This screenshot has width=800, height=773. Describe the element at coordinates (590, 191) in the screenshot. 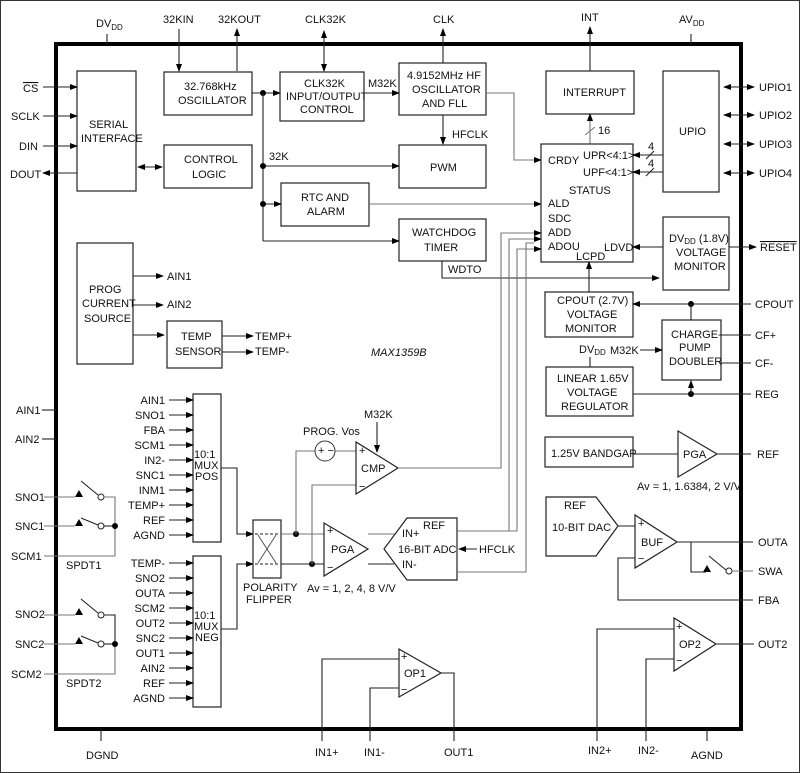

I see `status-title: STATUS` at that location.